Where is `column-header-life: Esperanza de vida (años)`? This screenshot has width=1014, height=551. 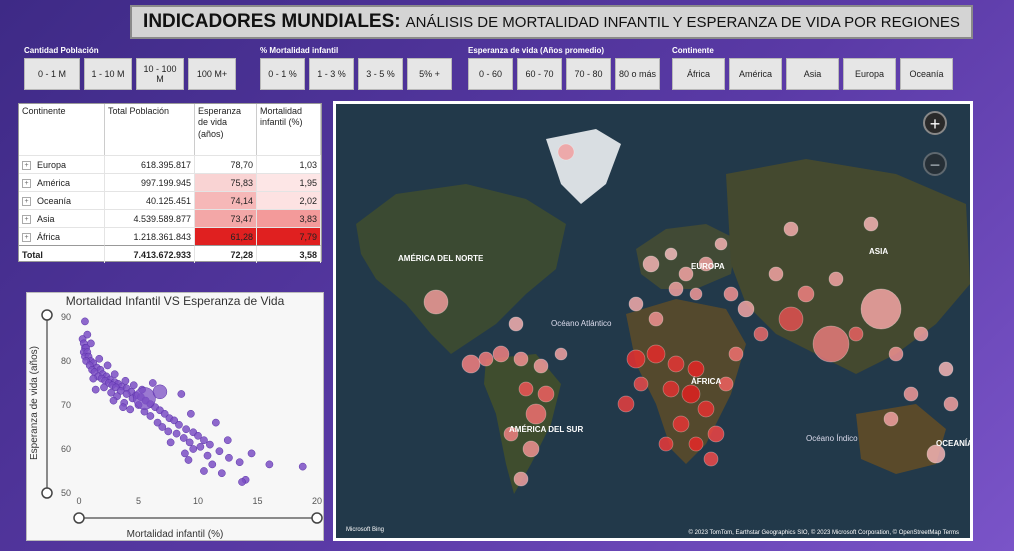
column-header-life: Esperanza de vida (años) is located at coordinates (226, 129).